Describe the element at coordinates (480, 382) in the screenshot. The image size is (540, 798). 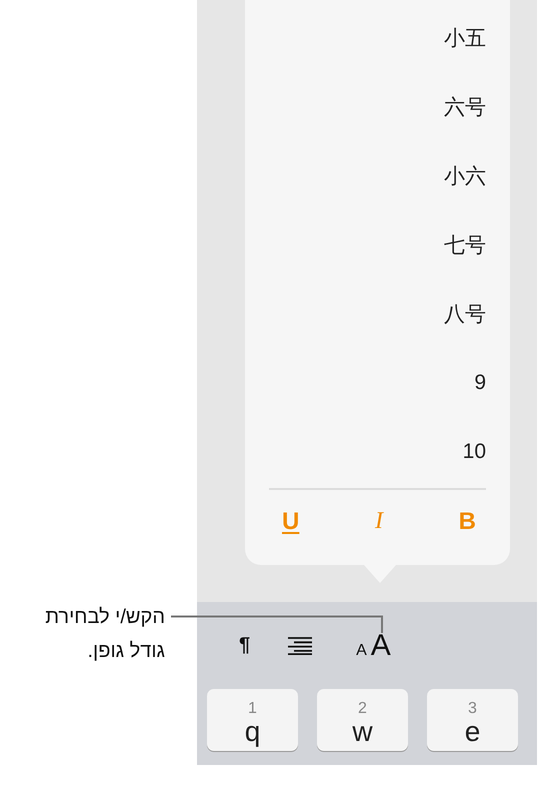
I see `font-size-option: 9` at that location.